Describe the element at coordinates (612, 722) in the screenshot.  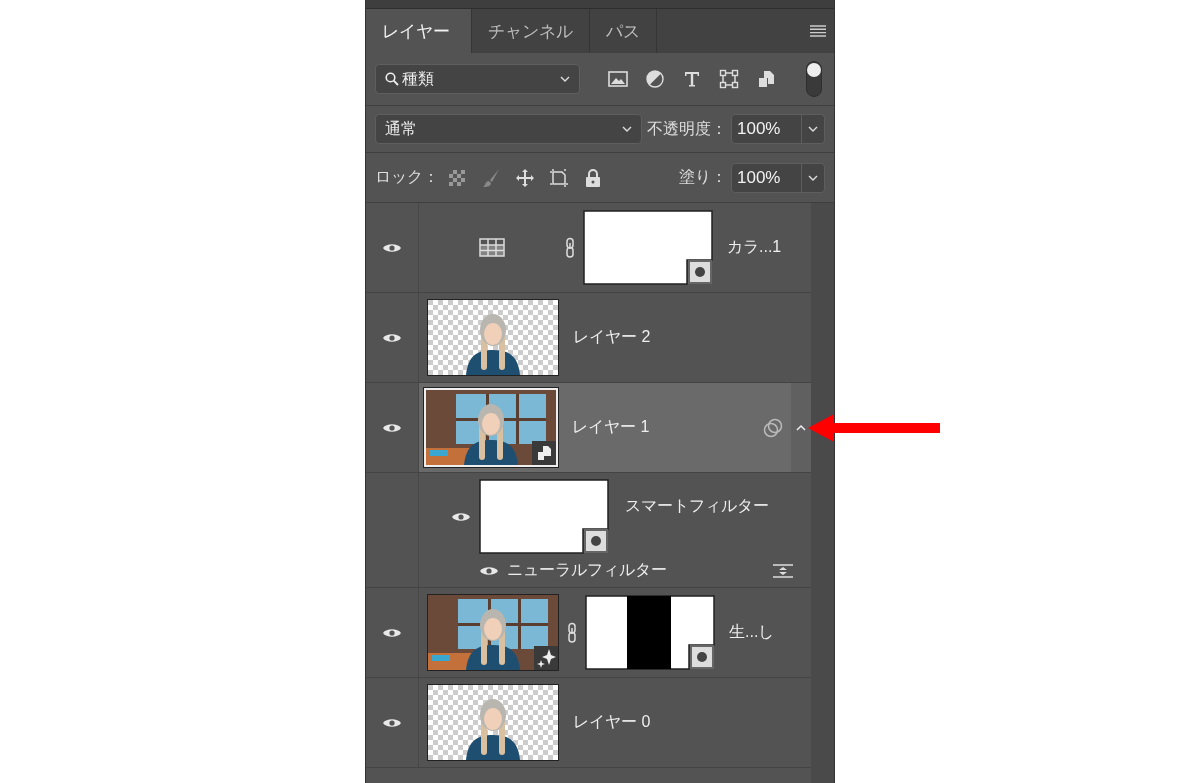
I see `layer-name: レイヤー 0` at that location.